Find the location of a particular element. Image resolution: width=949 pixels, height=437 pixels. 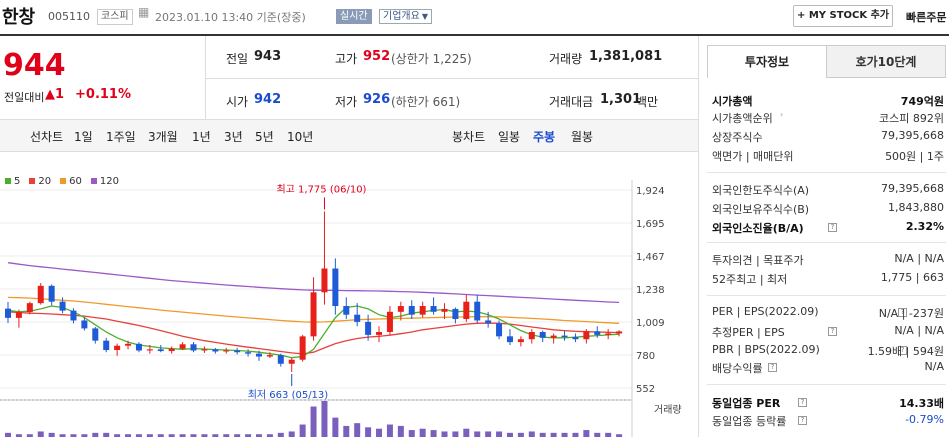

invest-value: 500원 | 1주 is located at coordinates (914, 156).